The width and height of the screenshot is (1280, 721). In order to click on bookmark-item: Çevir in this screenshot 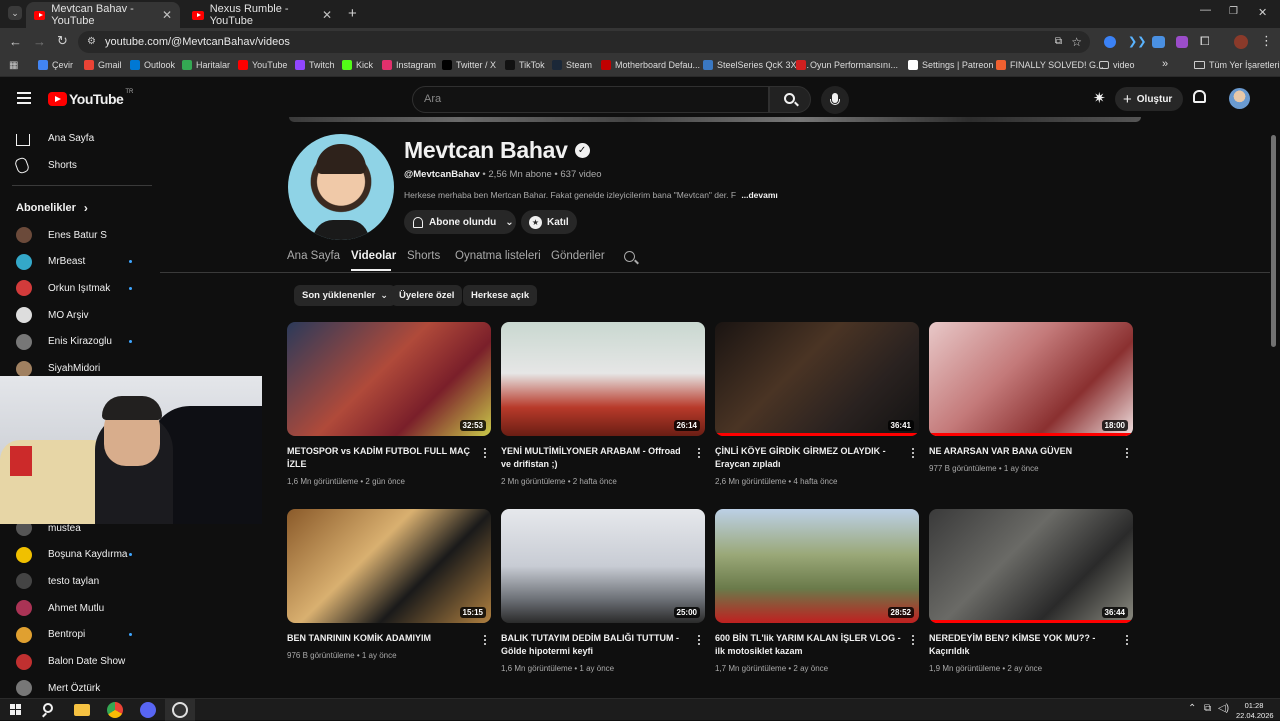, I will do `click(55, 65)`.